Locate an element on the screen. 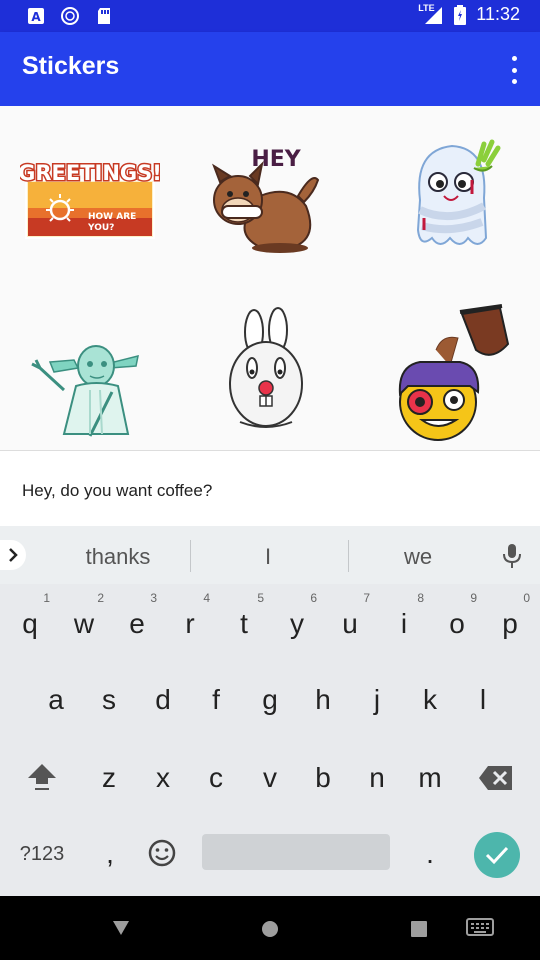 This screenshot has width=540, height=960. suggestion-2: I is located at coordinates (268, 557).